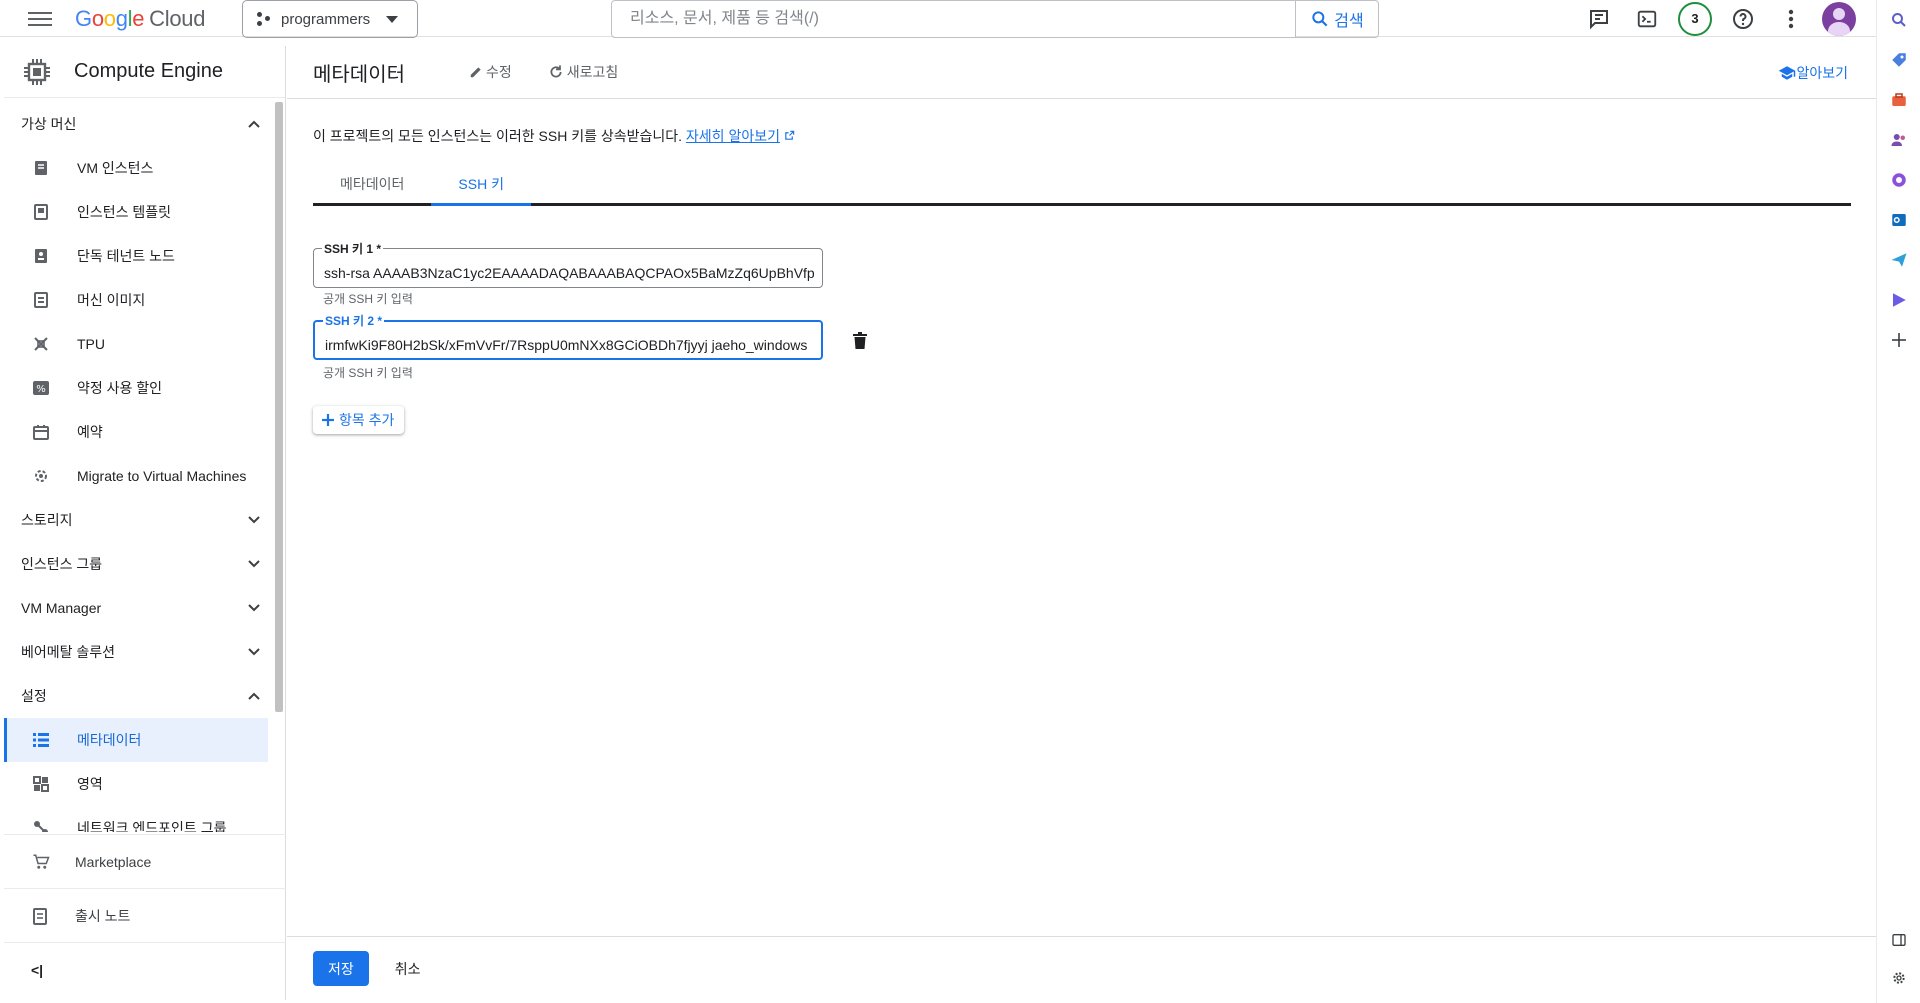 The image size is (1920, 1003). I want to click on learn-more-label: 자세히 알아보기, so click(732, 136).